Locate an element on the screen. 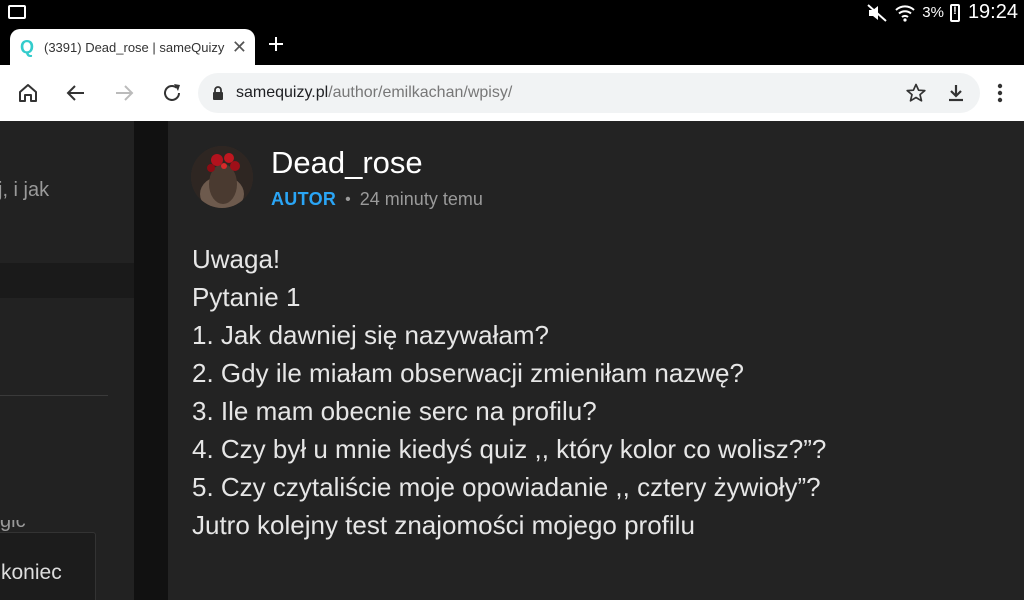 This screenshot has height=600, width=1024. forward-icon is located at coordinates (125, 93).